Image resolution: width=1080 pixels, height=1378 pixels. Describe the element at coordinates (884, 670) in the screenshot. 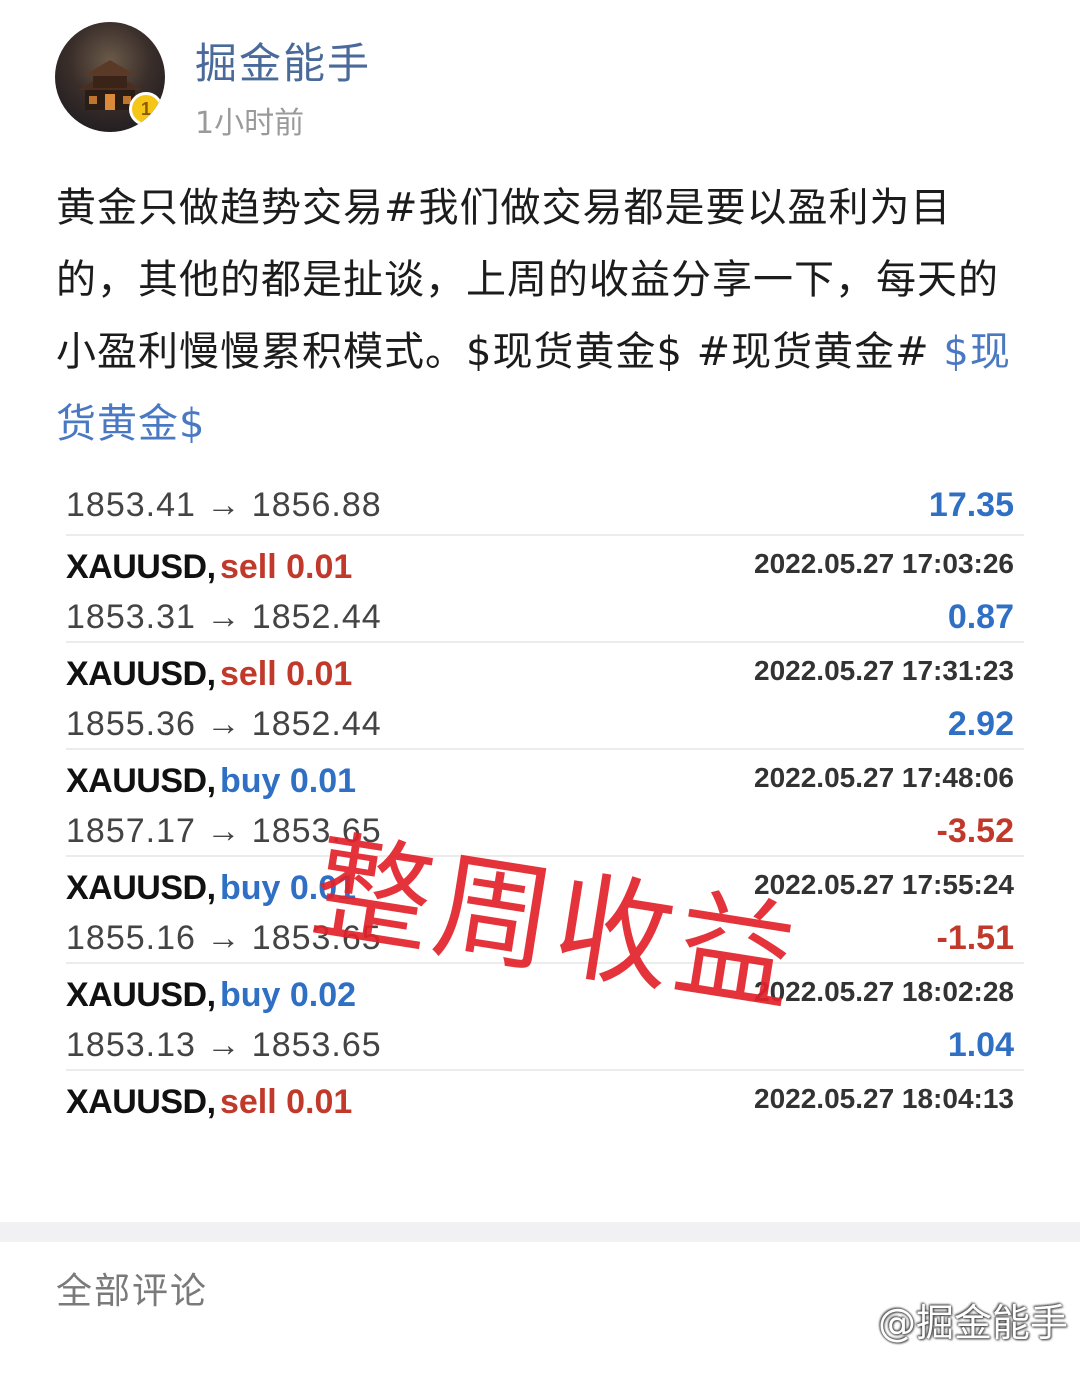

I see `trade-date: 2022.05.27 17:31:23` at that location.